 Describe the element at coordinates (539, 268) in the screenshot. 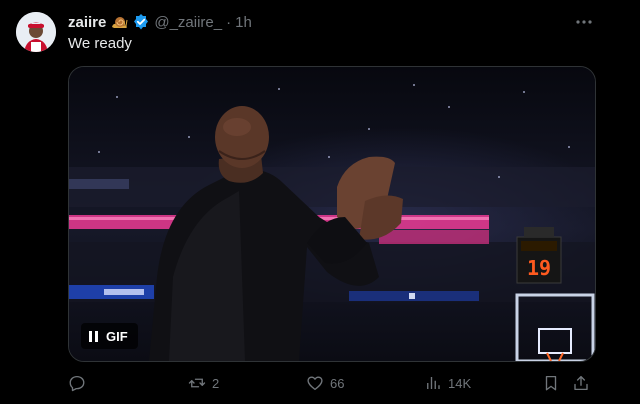

I see `shot-clock-digits: 19` at that location.